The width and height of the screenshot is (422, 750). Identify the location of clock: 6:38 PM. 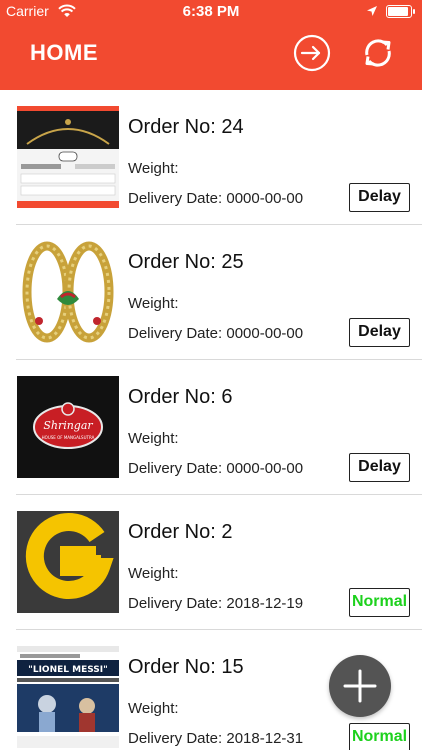
(211, 11).